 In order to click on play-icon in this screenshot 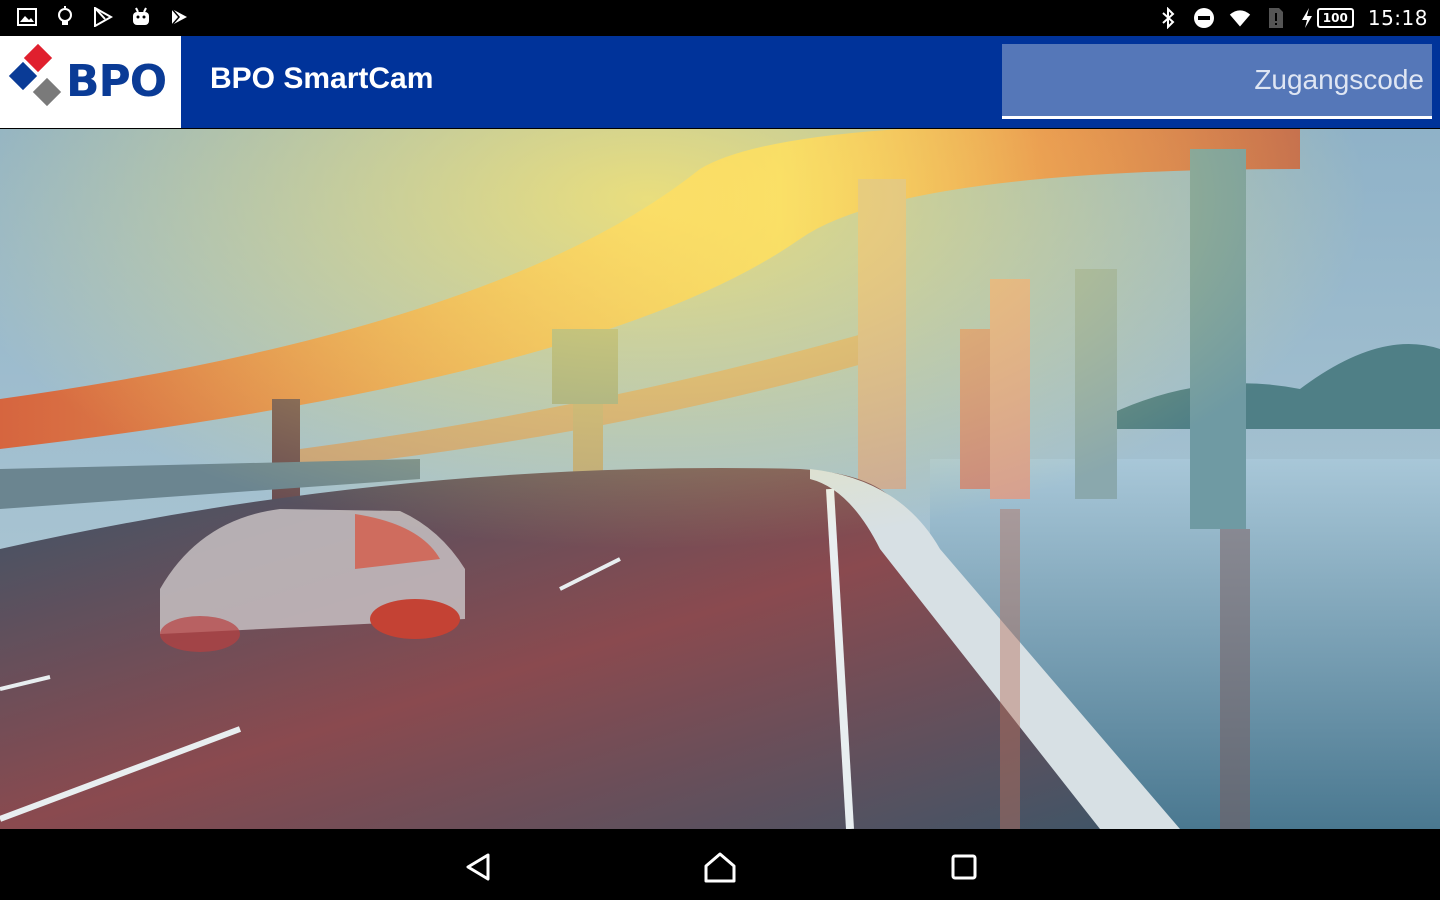, I will do `click(179, 17)`.